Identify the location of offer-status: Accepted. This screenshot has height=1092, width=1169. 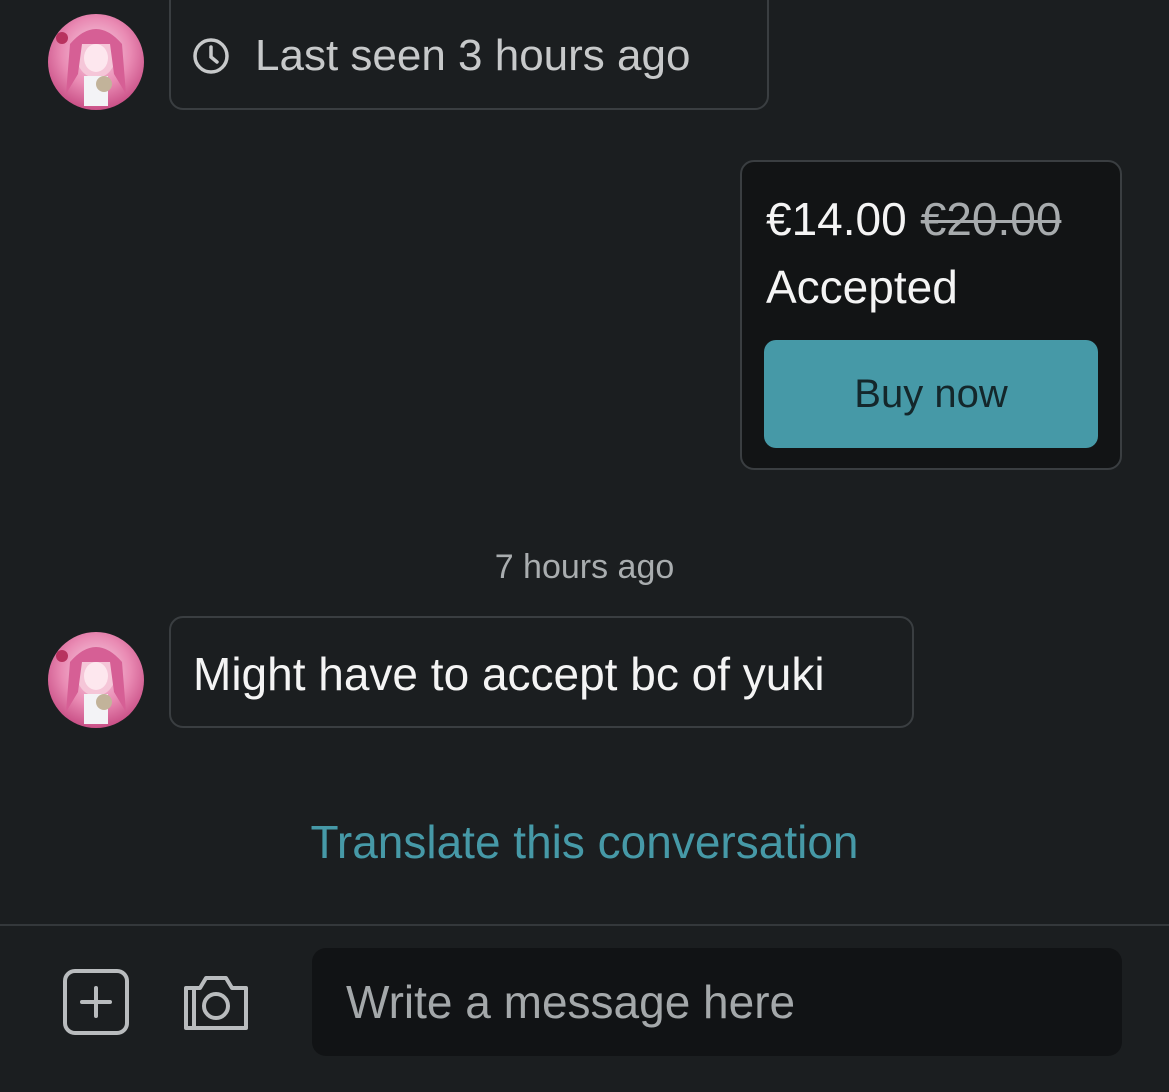
(862, 287).